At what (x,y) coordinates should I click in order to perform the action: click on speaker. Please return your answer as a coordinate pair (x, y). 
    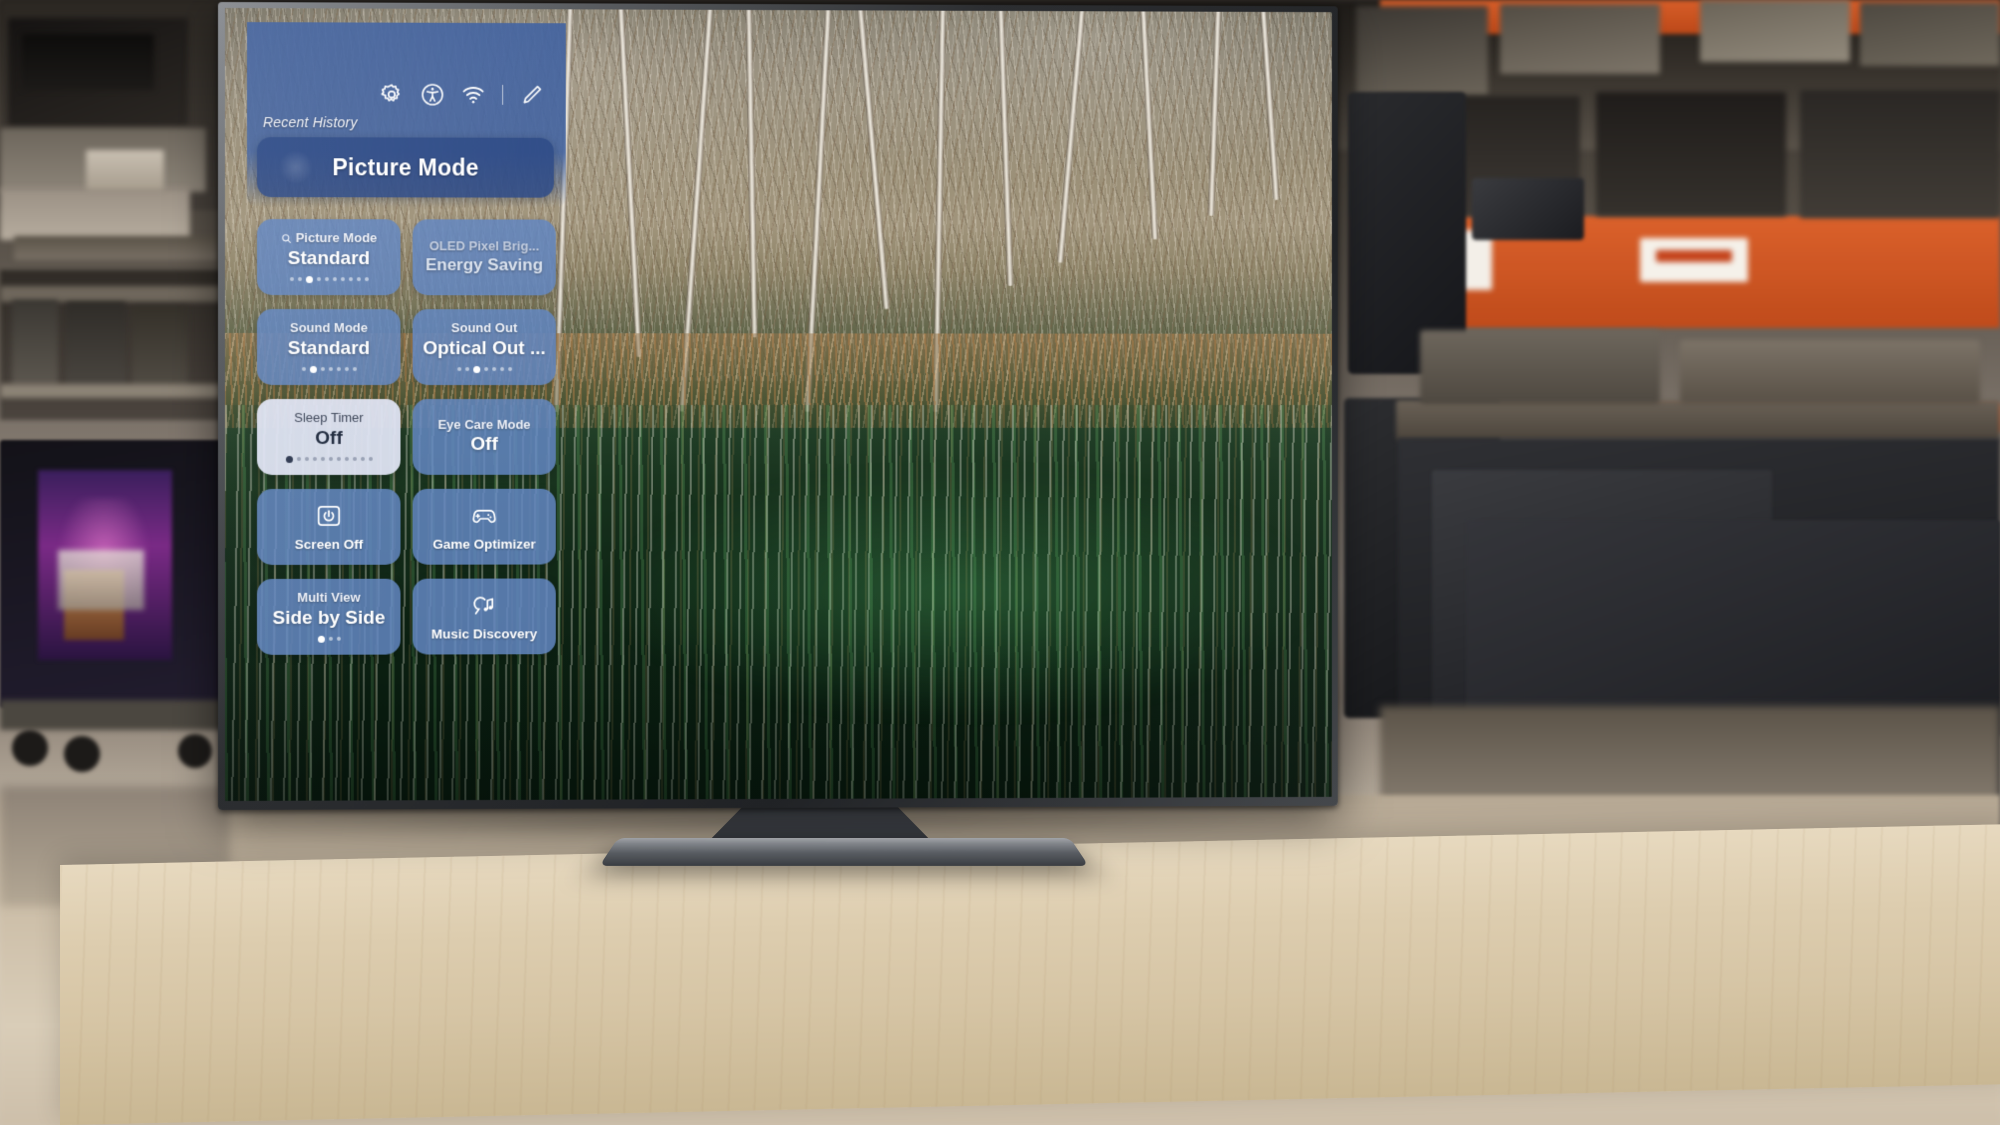
    Looking at the image, I should click on (1528, 209).